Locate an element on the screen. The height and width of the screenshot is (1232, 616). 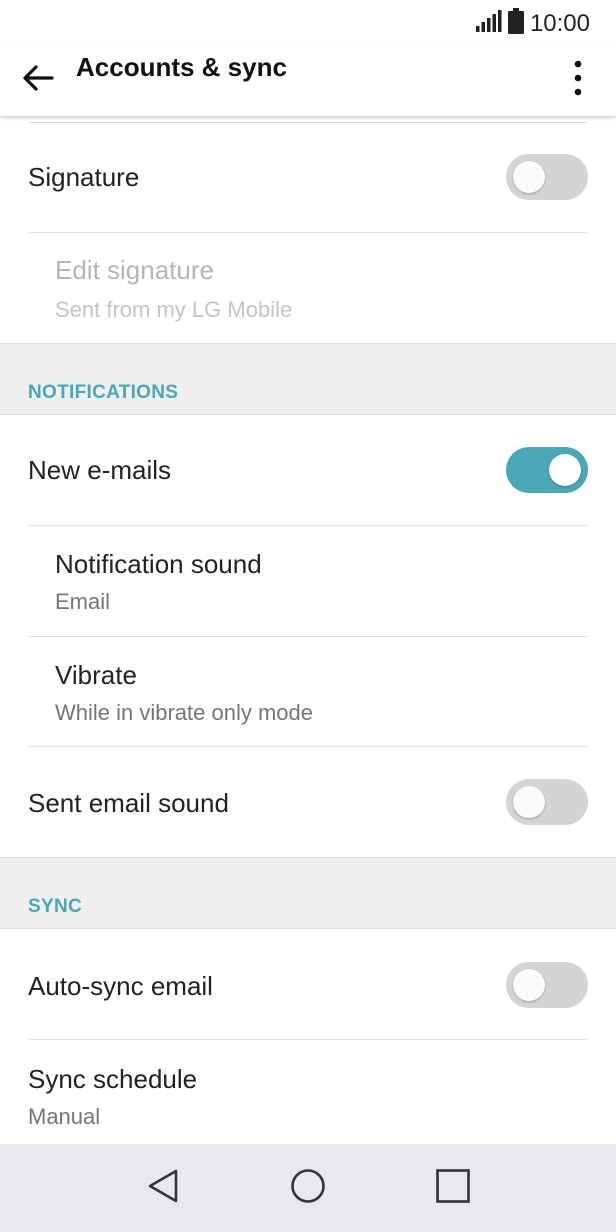
auto-sync-toggle is located at coordinates (547, 985).